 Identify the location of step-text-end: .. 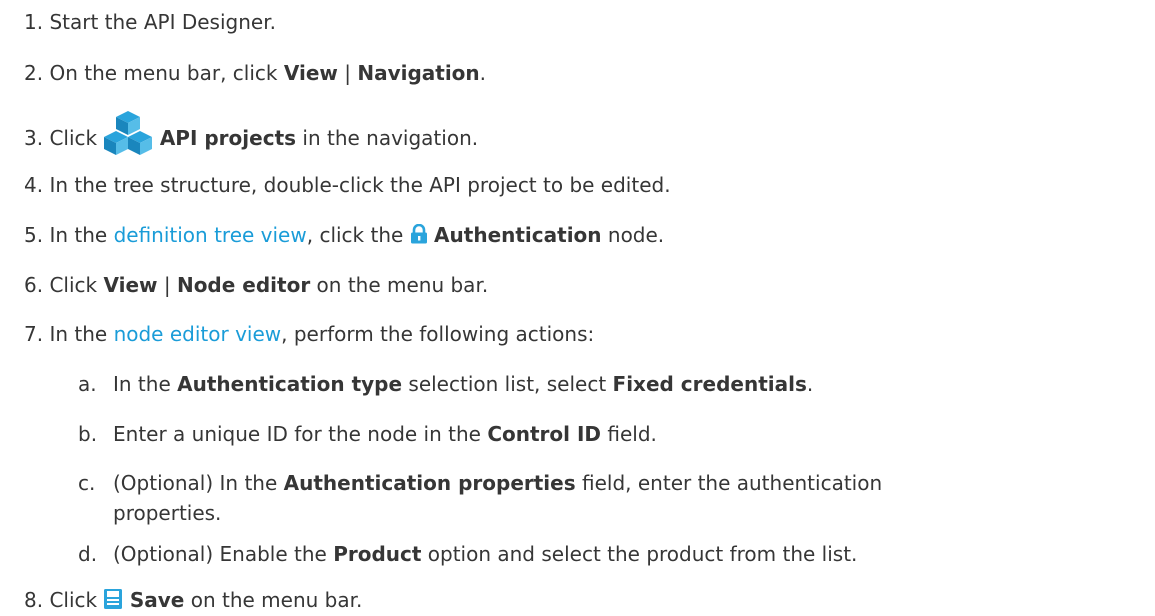
(483, 73).